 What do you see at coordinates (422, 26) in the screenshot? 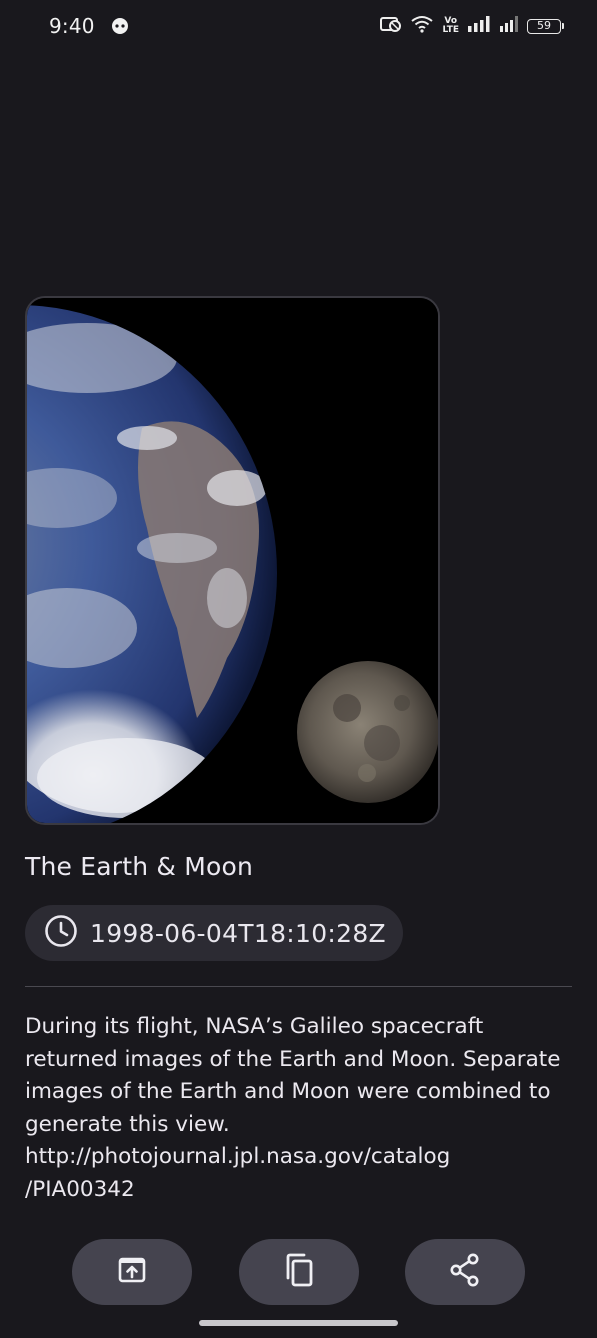
I see `wifi-icon` at bounding box center [422, 26].